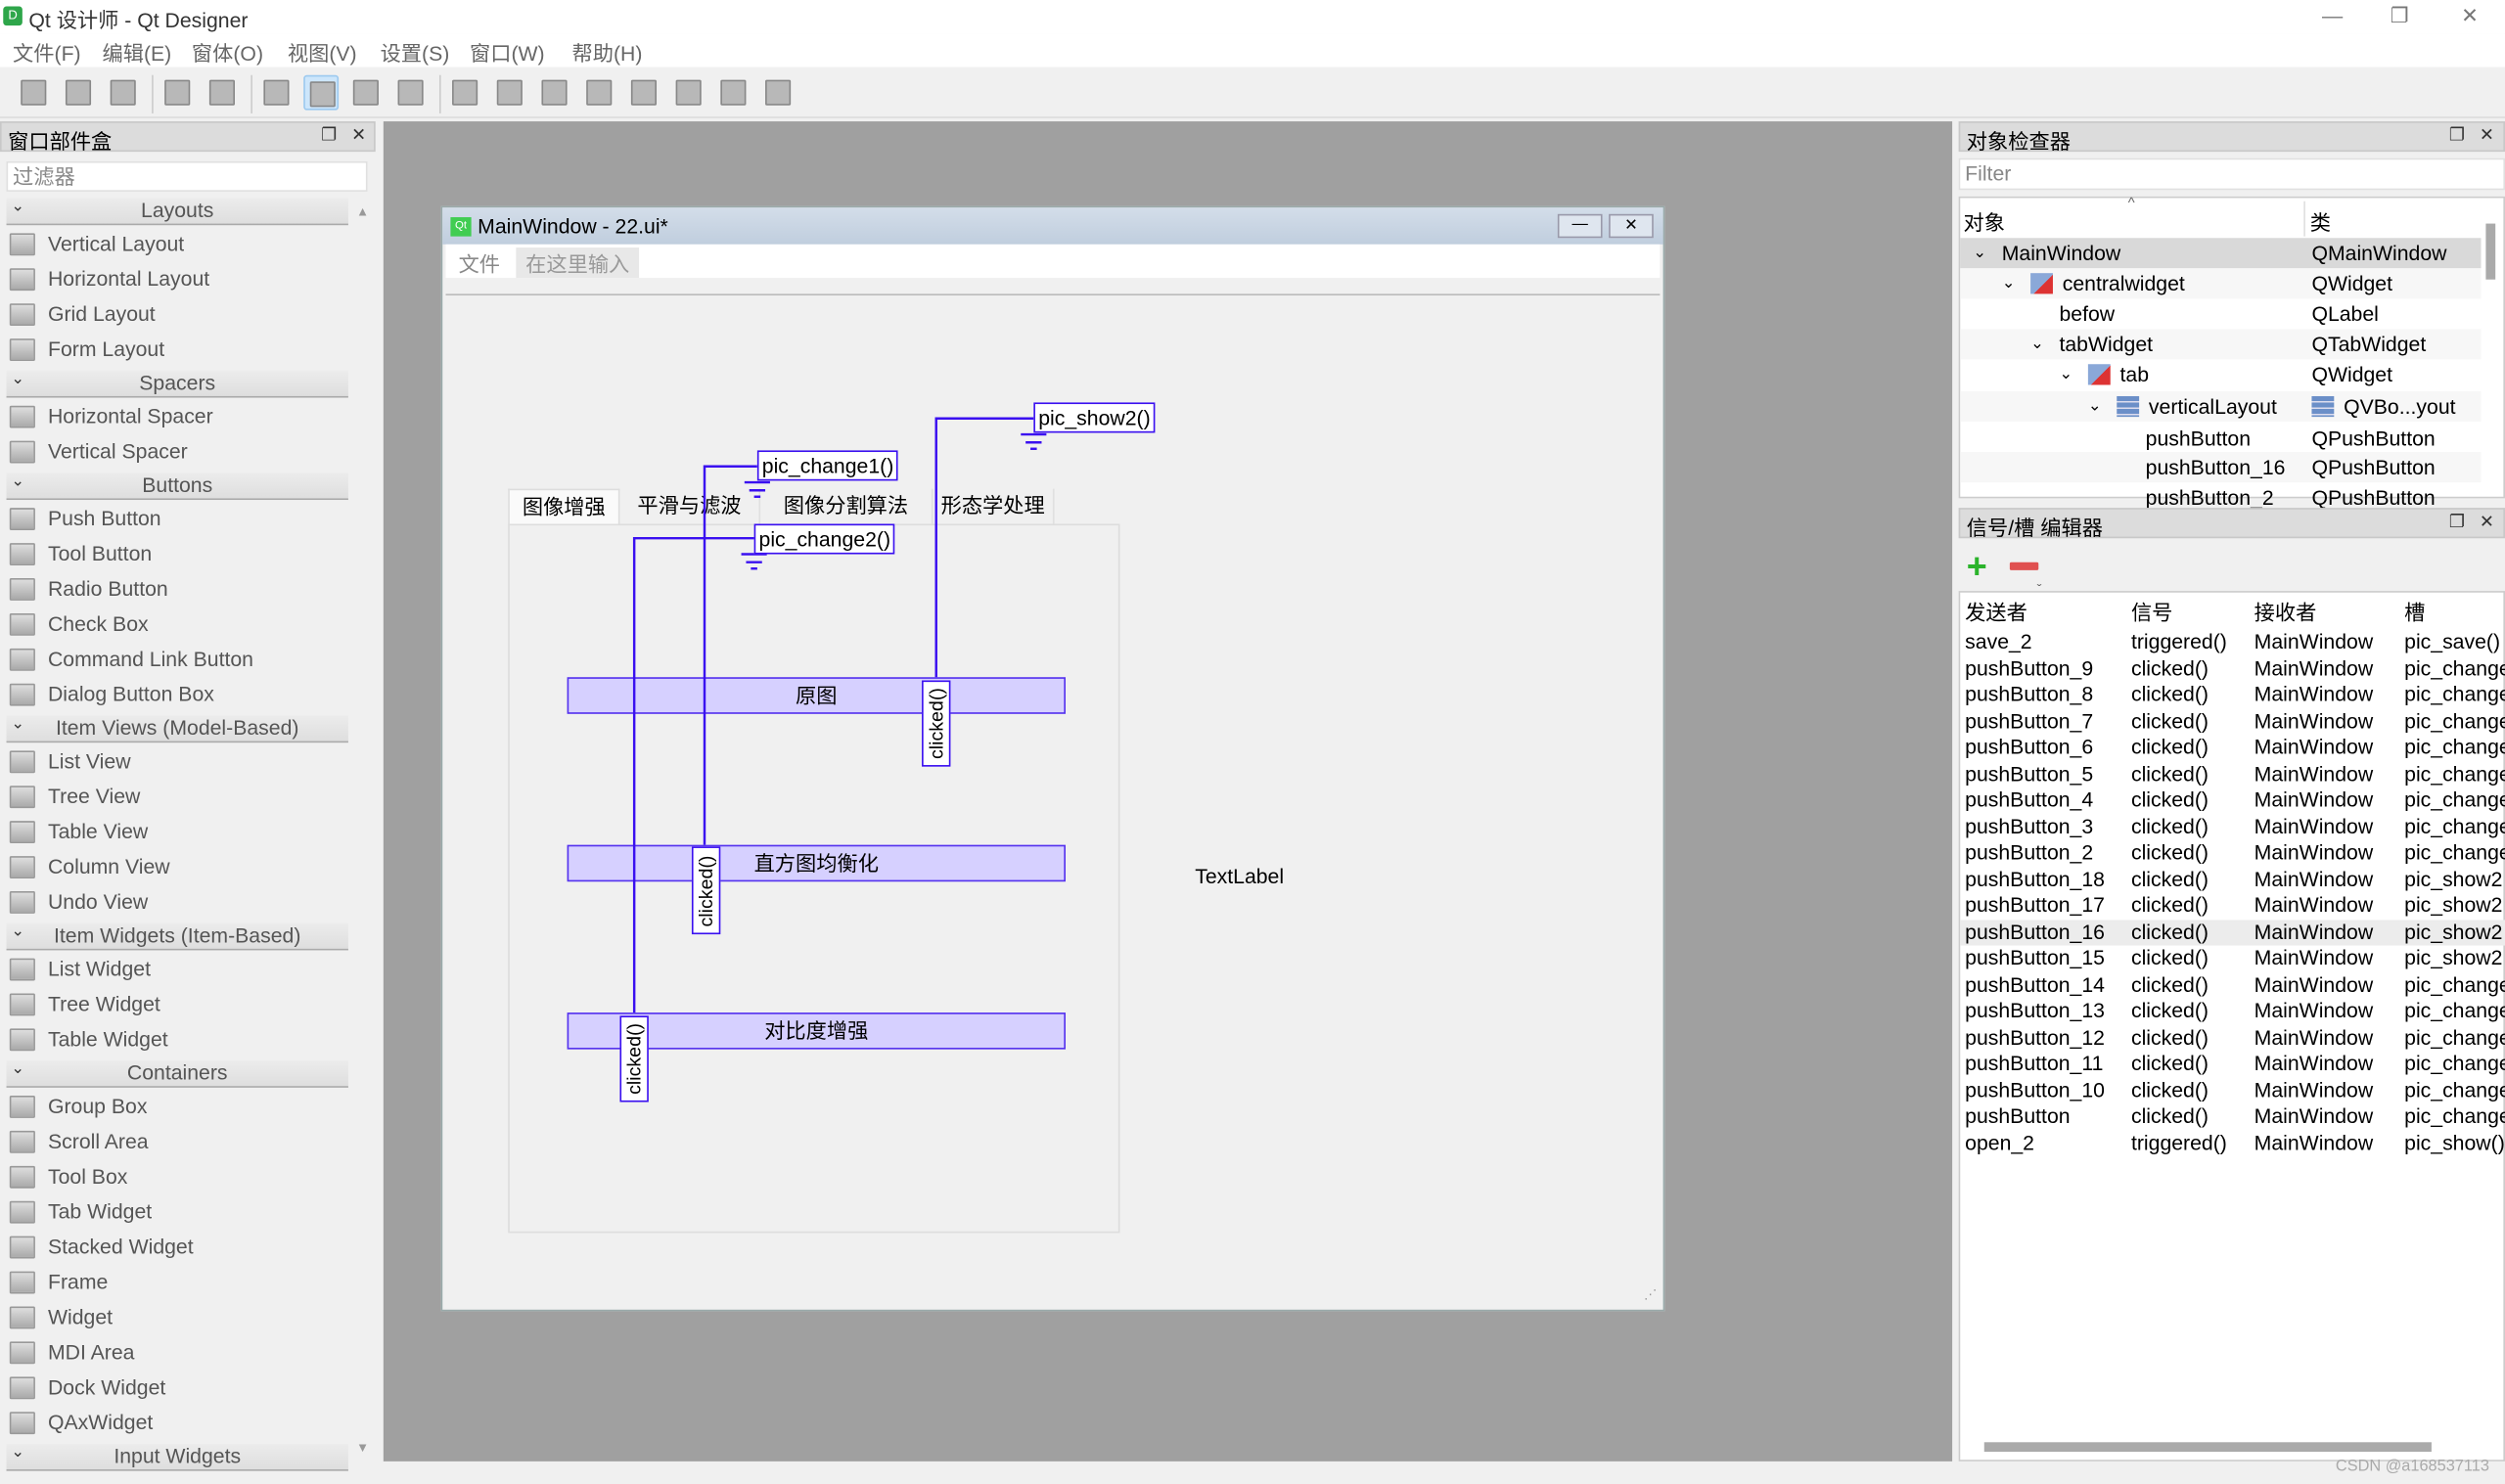 The width and height of the screenshot is (2505, 1484). I want to click on sender-cell: pushButton_12, so click(2035, 1037).